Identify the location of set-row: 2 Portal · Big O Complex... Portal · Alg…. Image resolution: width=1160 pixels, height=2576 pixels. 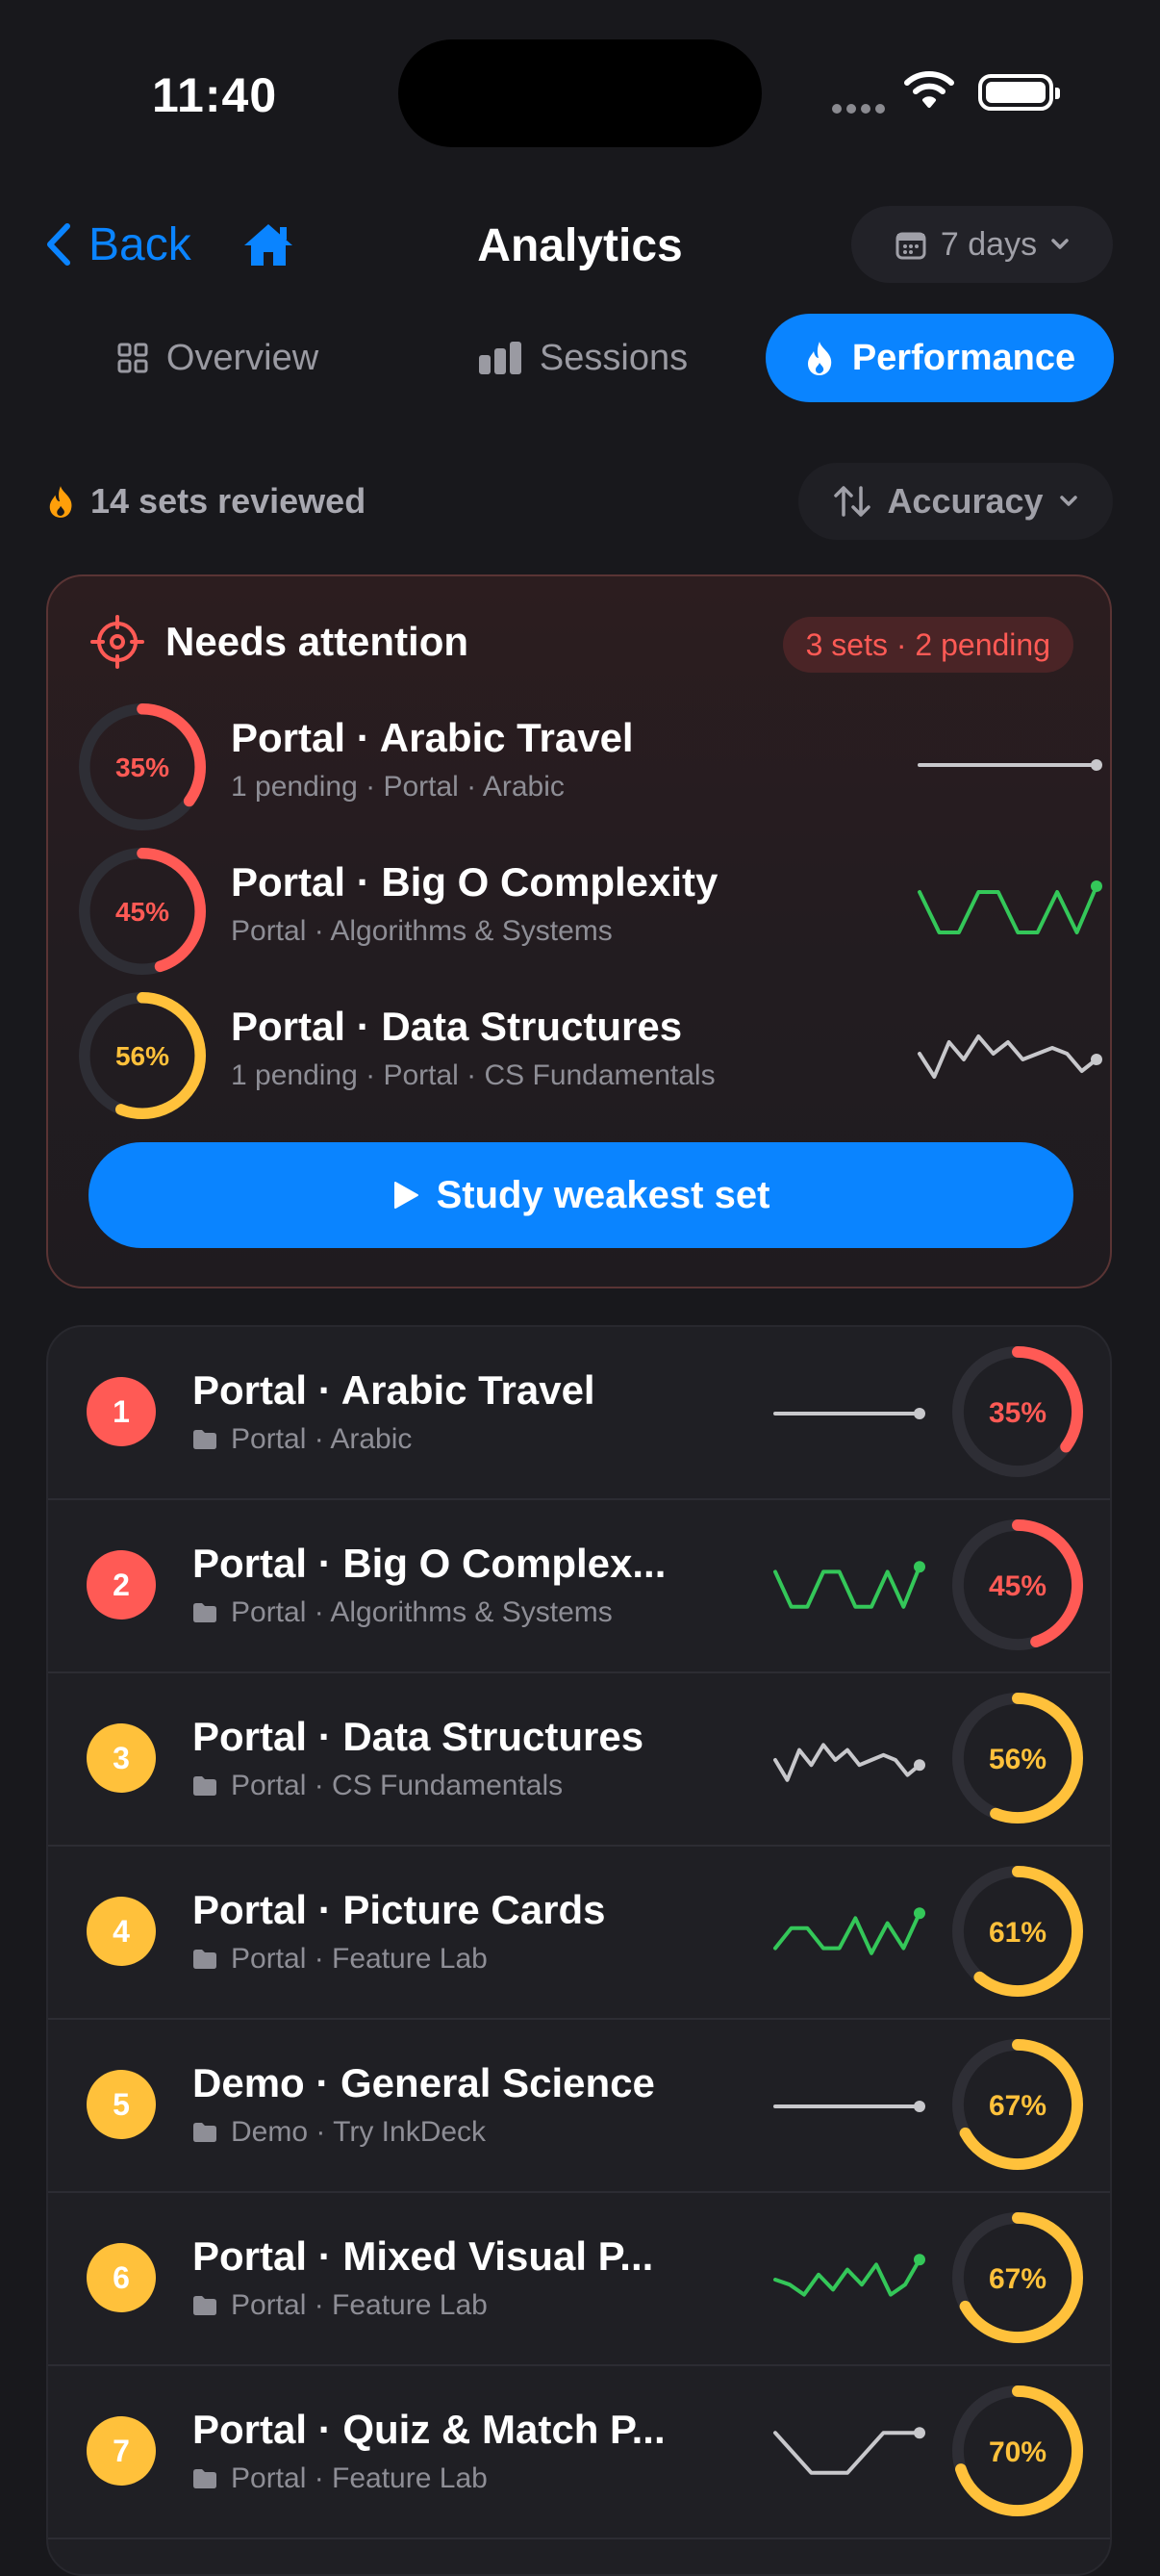
(579, 1586).